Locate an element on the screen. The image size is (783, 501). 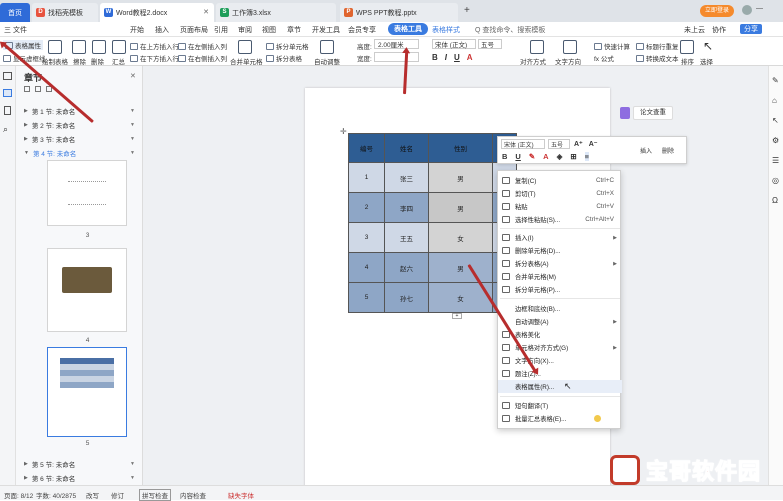
login-button: 立即登录 is located at coordinates (717, 11).